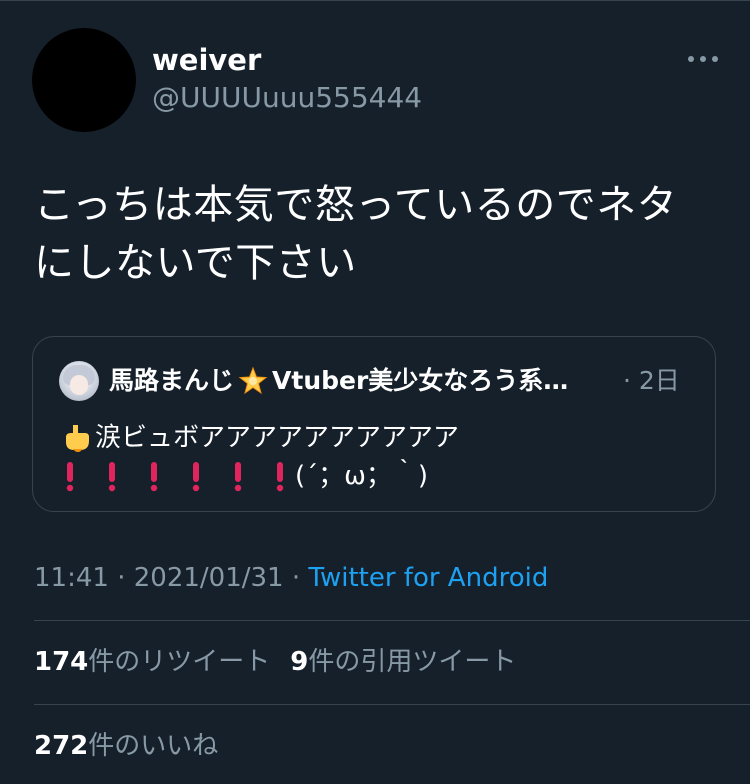  Describe the element at coordinates (77, 438) in the screenshot. I see `pointing-down-hand-icon` at that location.